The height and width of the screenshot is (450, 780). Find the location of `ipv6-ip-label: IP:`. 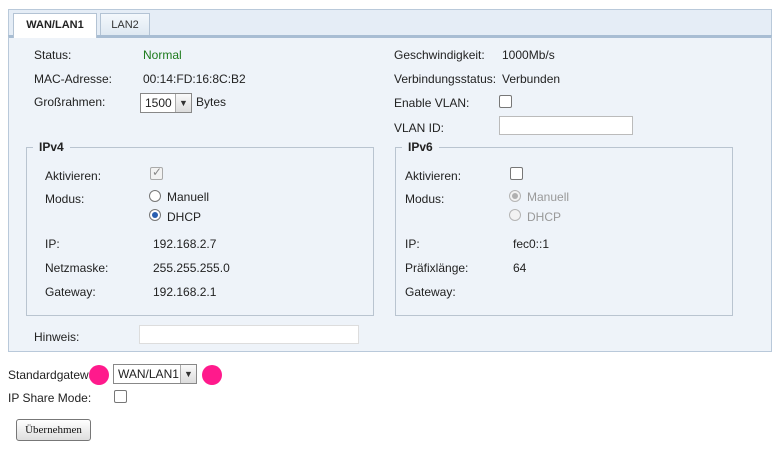

ipv6-ip-label: IP: is located at coordinates (412, 244).